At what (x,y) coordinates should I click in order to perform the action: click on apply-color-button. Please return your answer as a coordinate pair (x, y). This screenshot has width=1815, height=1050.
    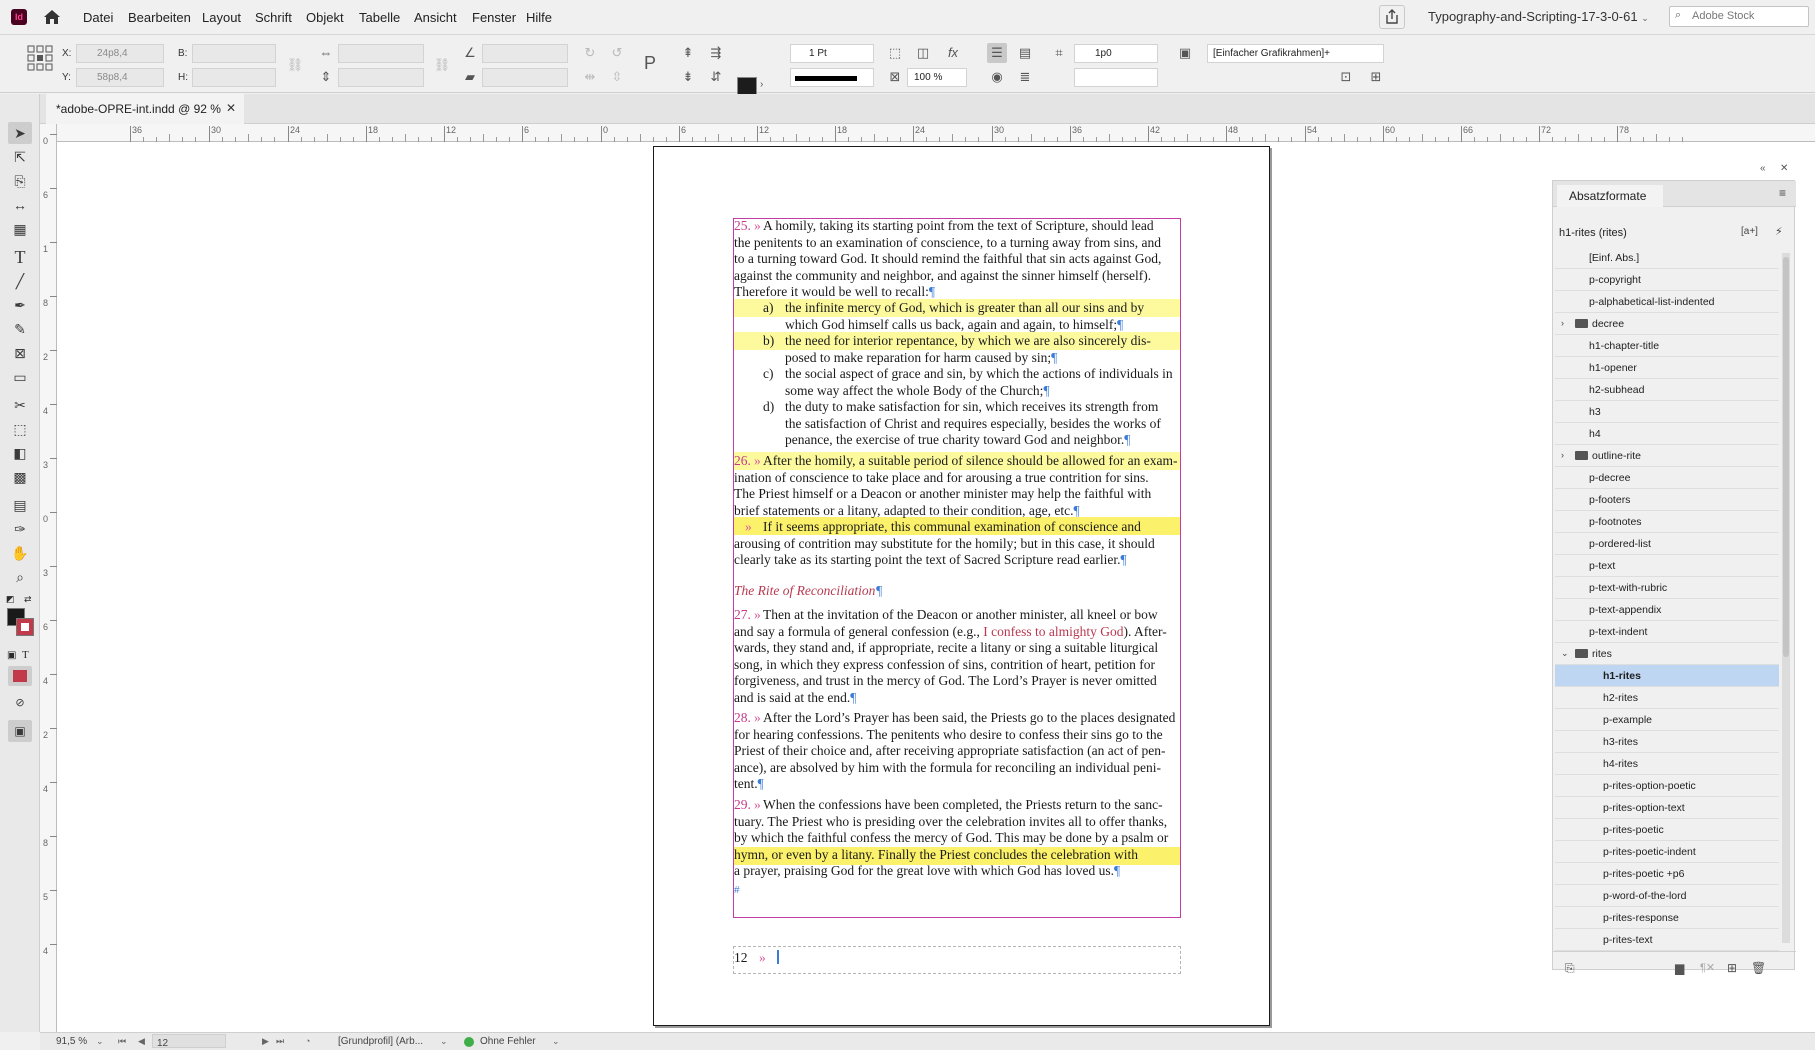
    Looking at the image, I should click on (20, 676).